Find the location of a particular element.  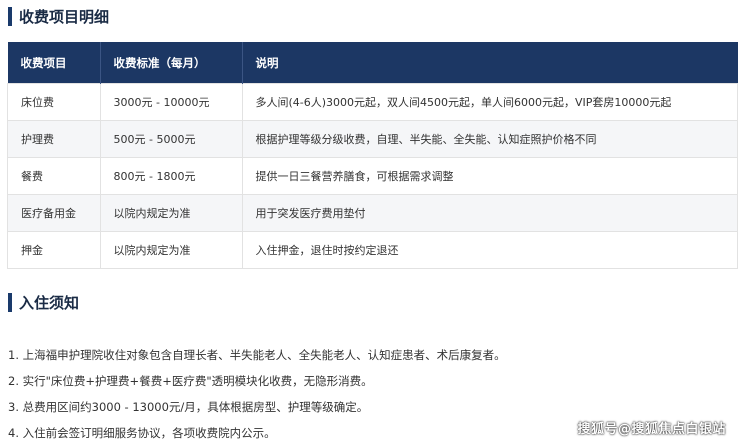

cell-item: 床位费 is located at coordinates (54, 102).